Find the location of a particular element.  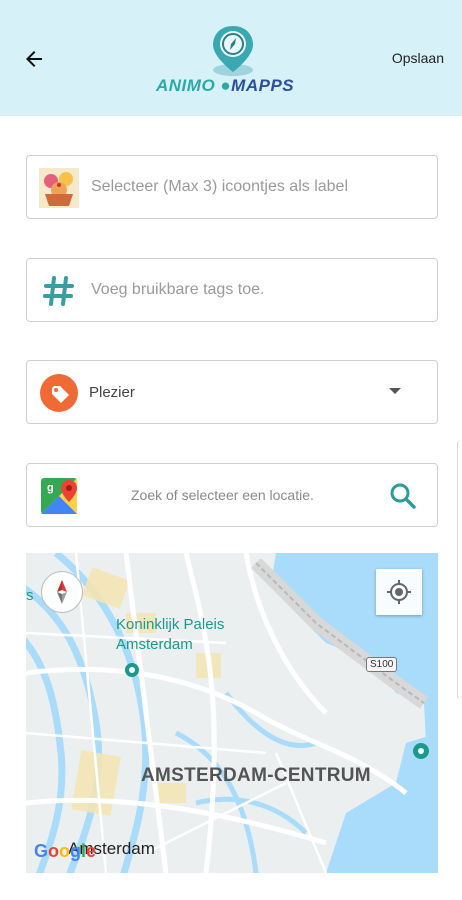

google-attribution-logo: Google is located at coordinates (65, 851).